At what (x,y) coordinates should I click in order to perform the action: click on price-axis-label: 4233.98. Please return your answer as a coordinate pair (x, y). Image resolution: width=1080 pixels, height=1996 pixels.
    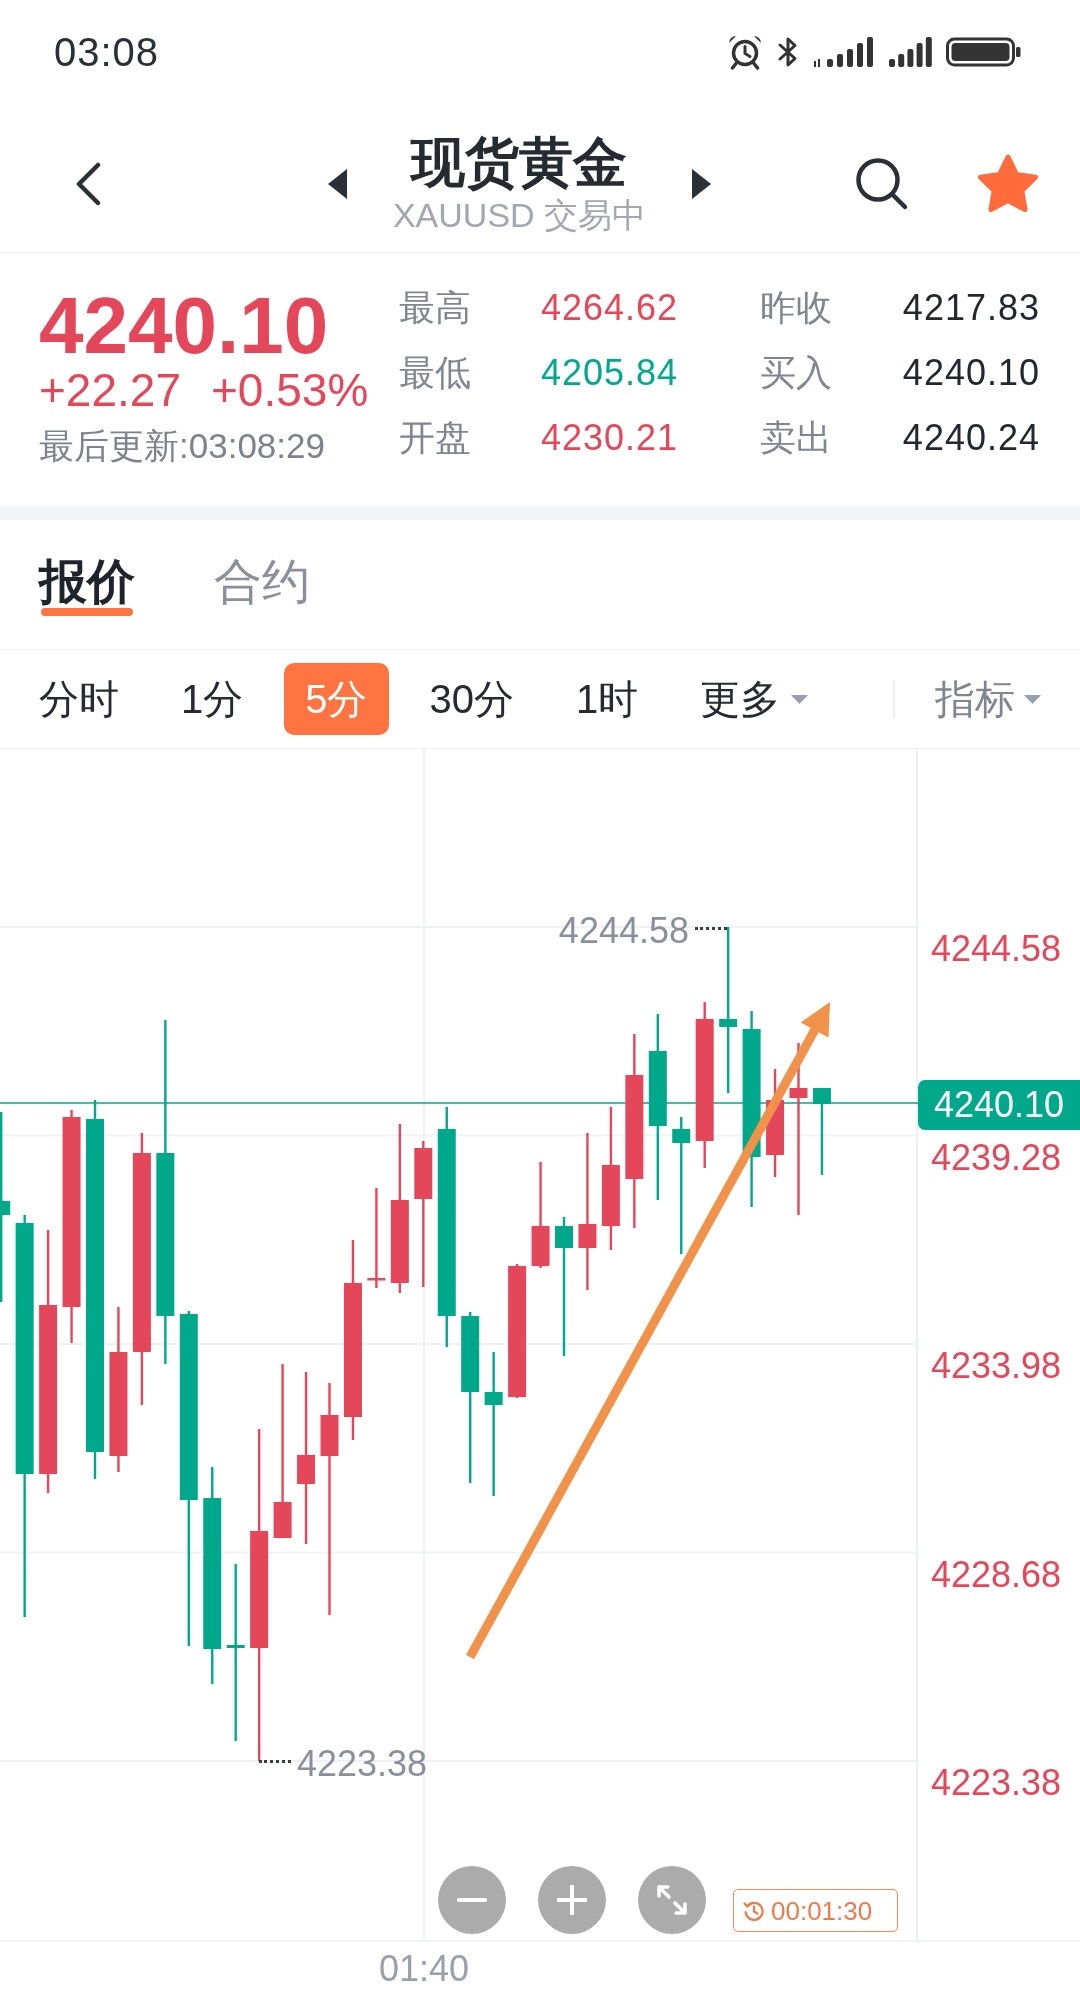
    Looking at the image, I should click on (997, 1366).